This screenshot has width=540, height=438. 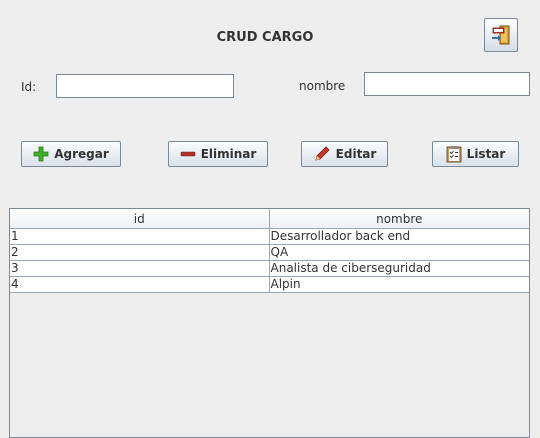 I want to click on pencil-icon, so click(x=322, y=153).